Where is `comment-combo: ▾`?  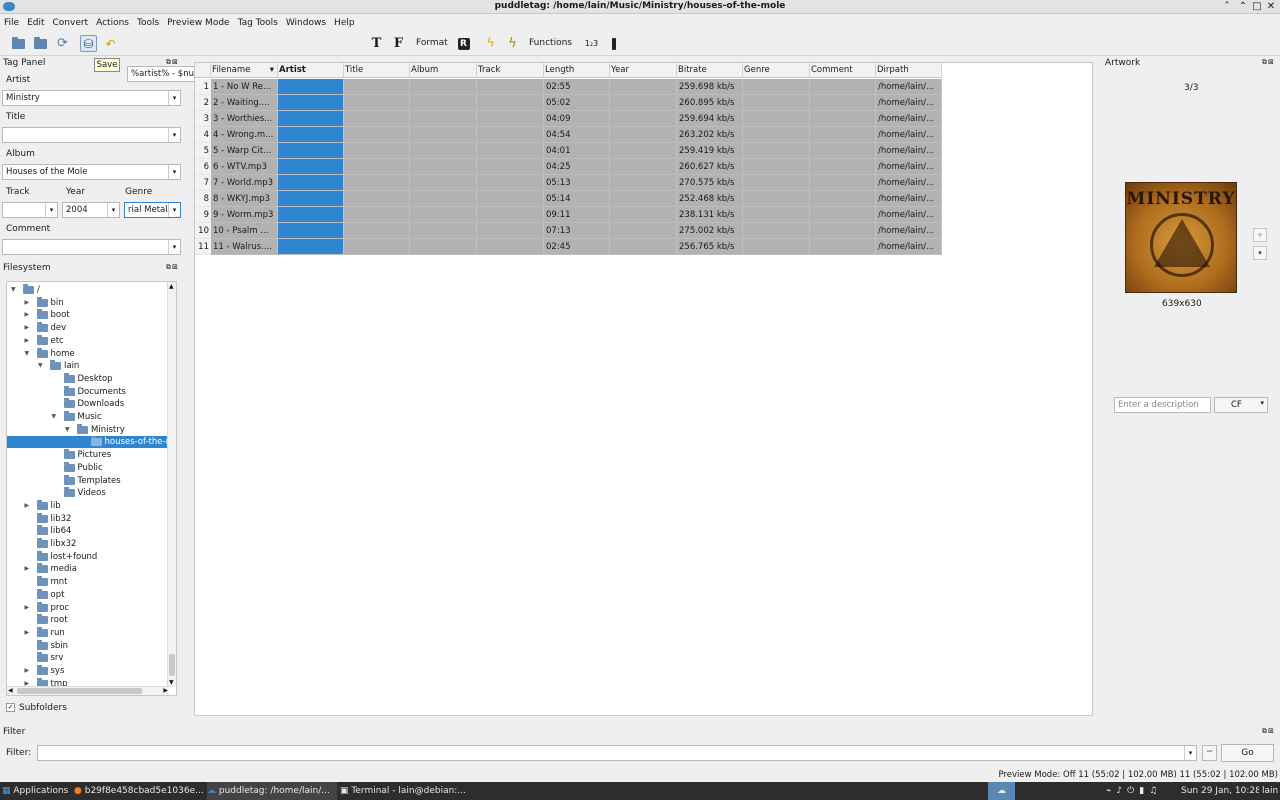 comment-combo: ▾ is located at coordinates (91, 247).